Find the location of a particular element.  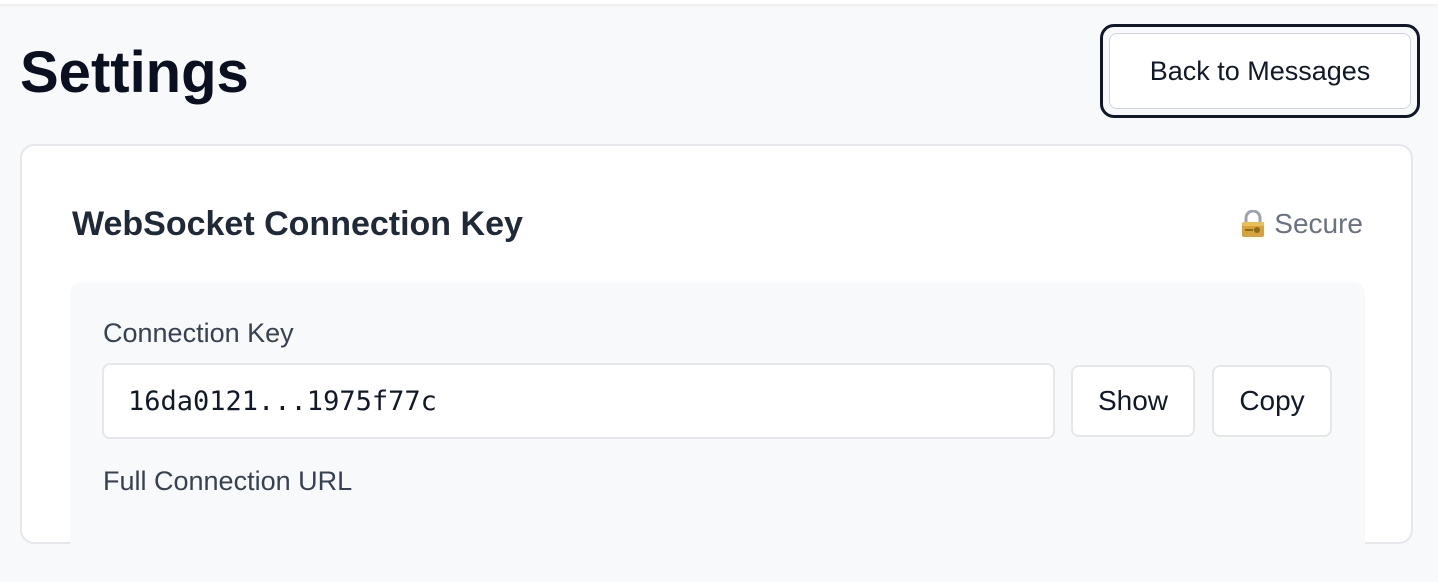

back-to-messages-button: Back to Messages is located at coordinates (1260, 71).